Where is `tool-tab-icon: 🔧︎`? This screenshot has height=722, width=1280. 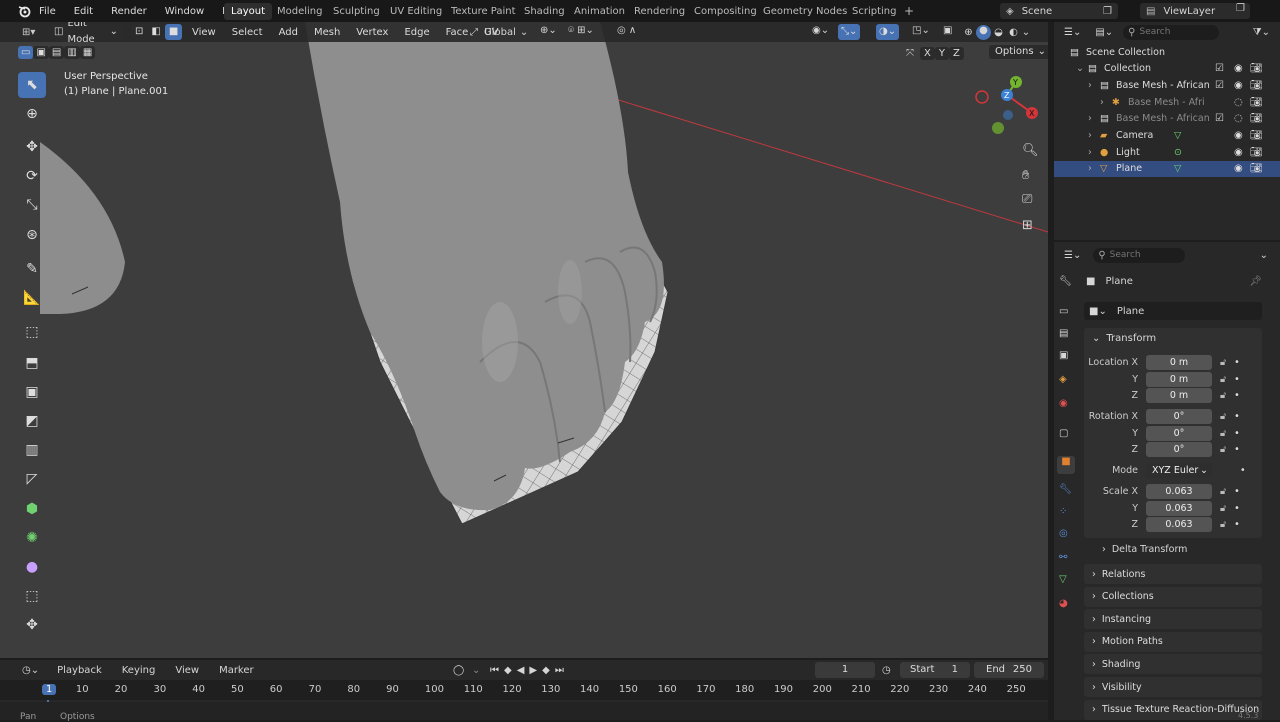
tool-tab-icon: 🔧︎ is located at coordinates (1065, 281).